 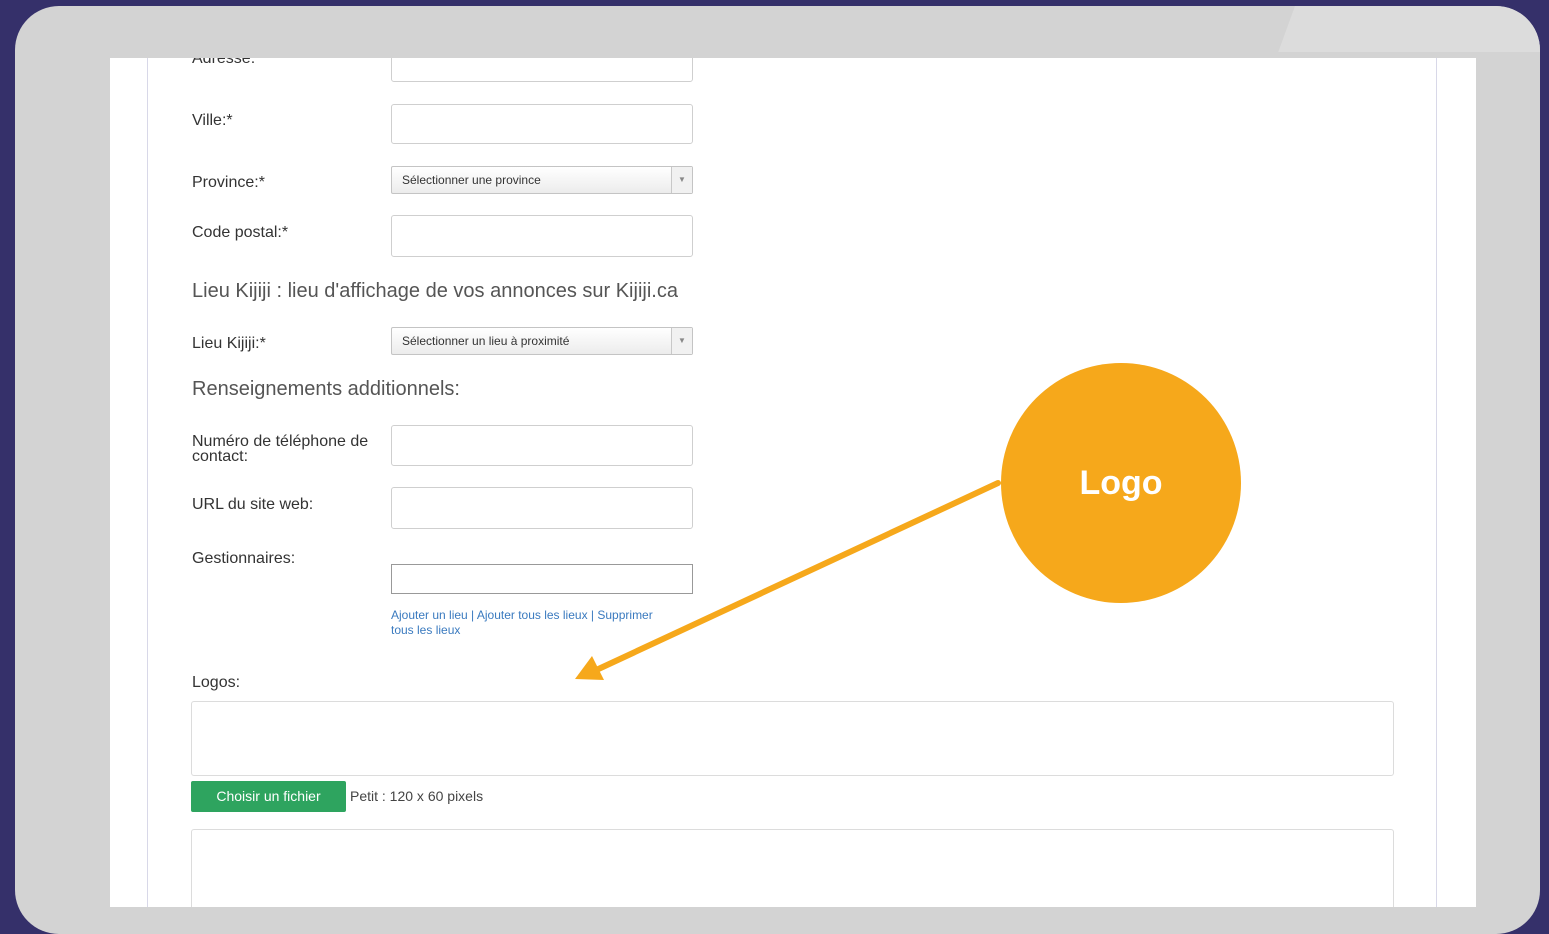 What do you see at coordinates (788, 580) in the screenshot?
I see `annotation-arrow` at bounding box center [788, 580].